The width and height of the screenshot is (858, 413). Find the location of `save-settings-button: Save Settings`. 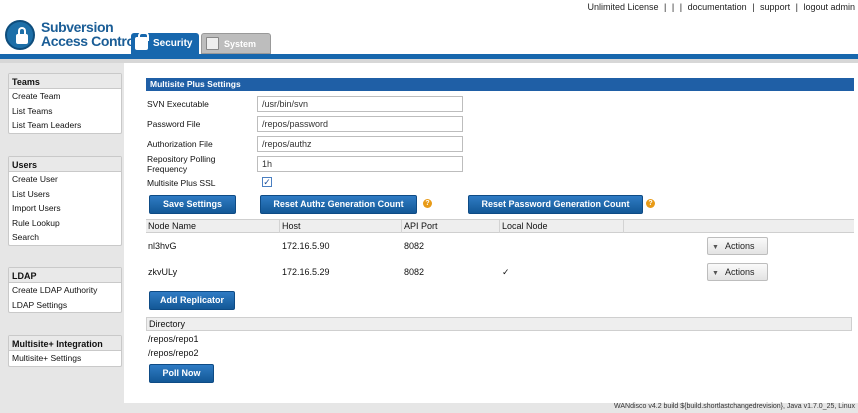

save-settings-button: Save Settings is located at coordinates (192, 204).